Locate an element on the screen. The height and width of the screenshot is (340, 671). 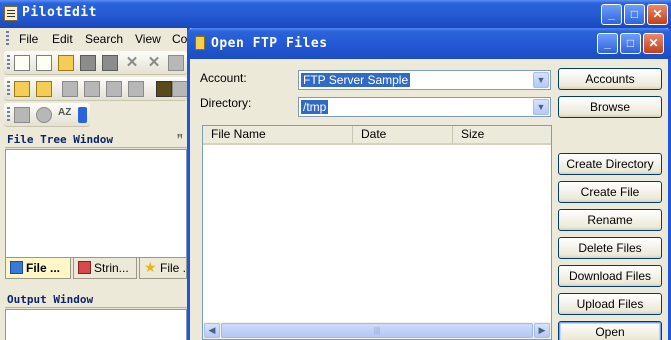
app-title: PilotEdit is located at coordinates (59, 12).